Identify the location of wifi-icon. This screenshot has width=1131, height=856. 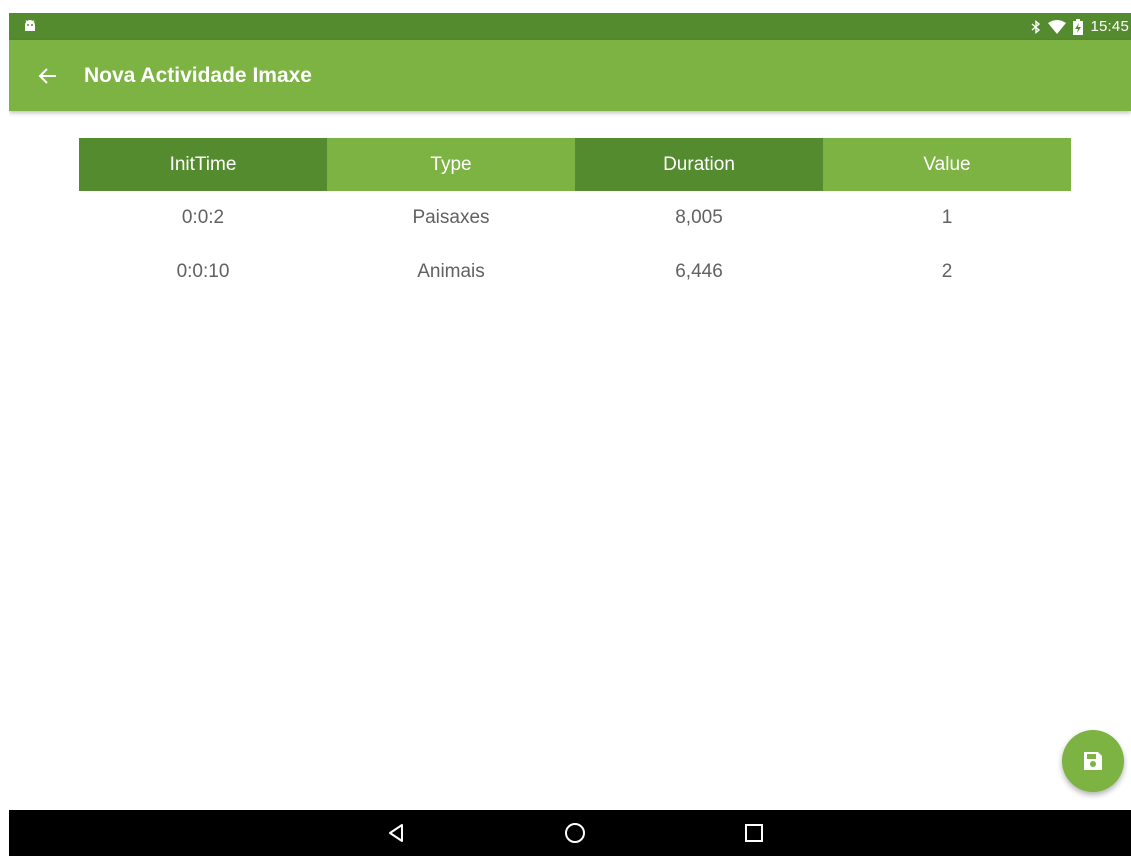
(1057, 26).